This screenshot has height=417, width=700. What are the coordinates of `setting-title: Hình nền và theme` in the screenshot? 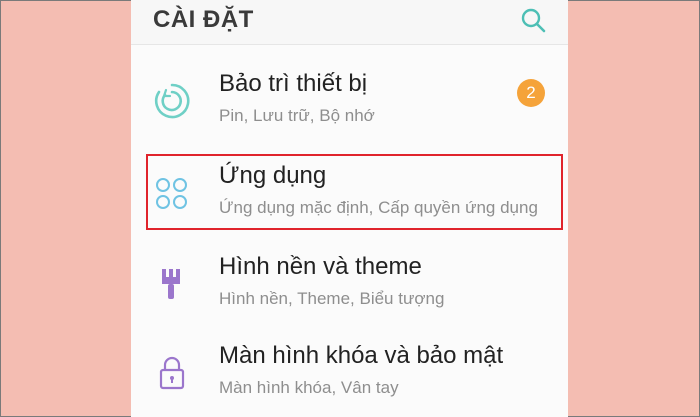 It's located at (320, 266).